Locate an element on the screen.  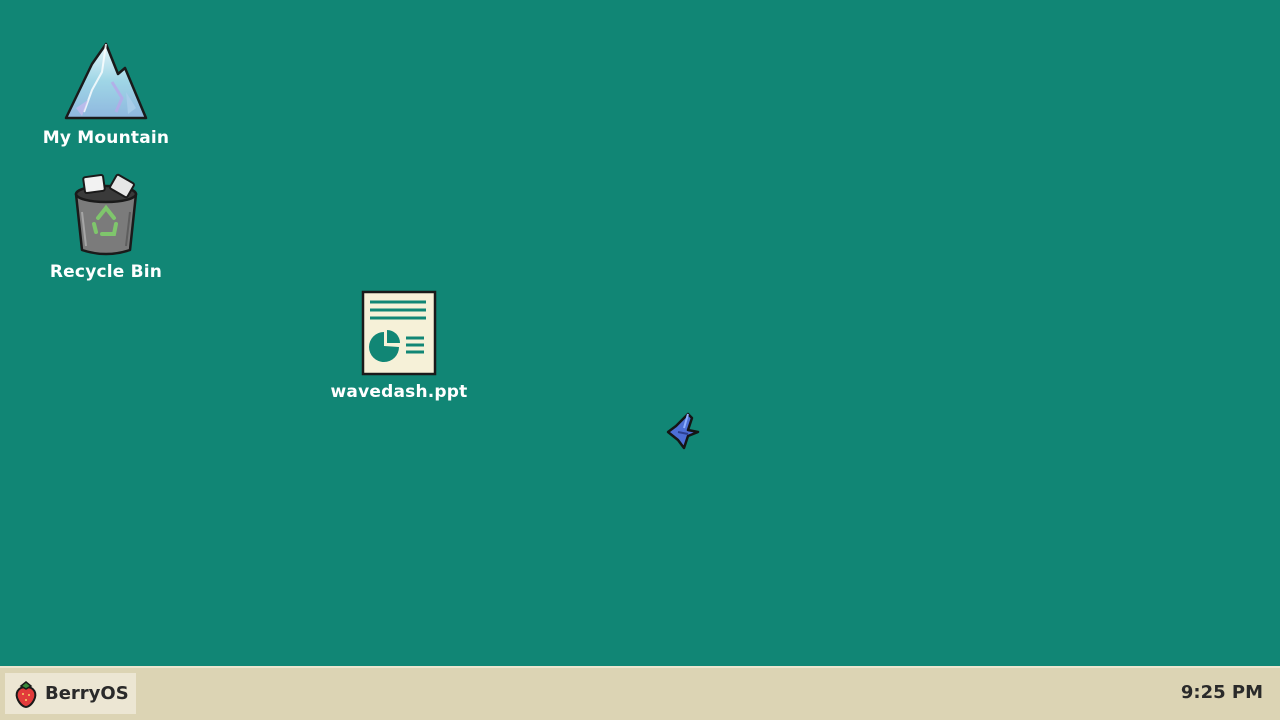
taskbar: BerryOS 9:25 PM is located at coordinates (640, 693).